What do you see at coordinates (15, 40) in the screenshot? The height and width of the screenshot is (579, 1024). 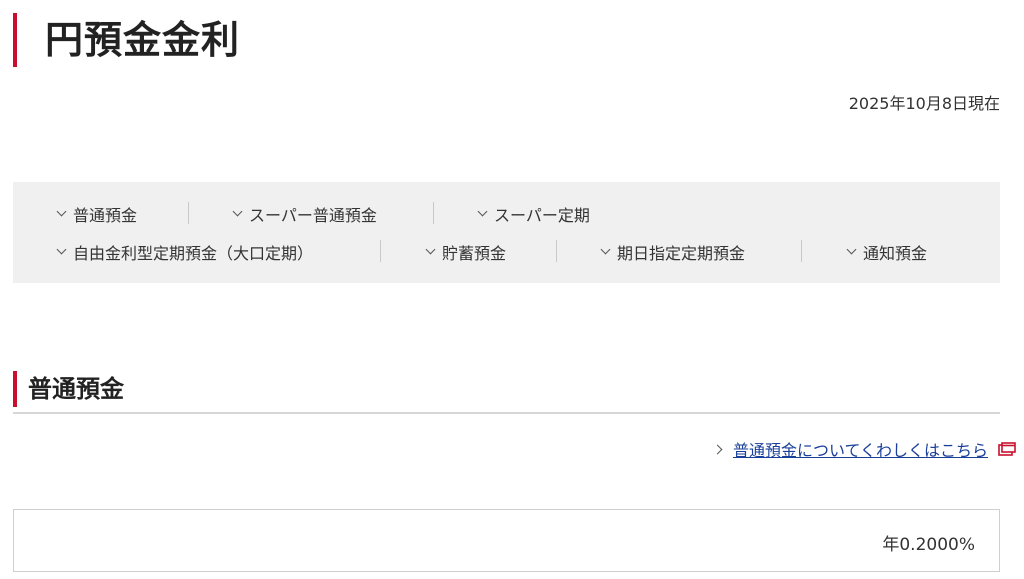 I see `title-accent-bar` at bounding box center [15, 40].